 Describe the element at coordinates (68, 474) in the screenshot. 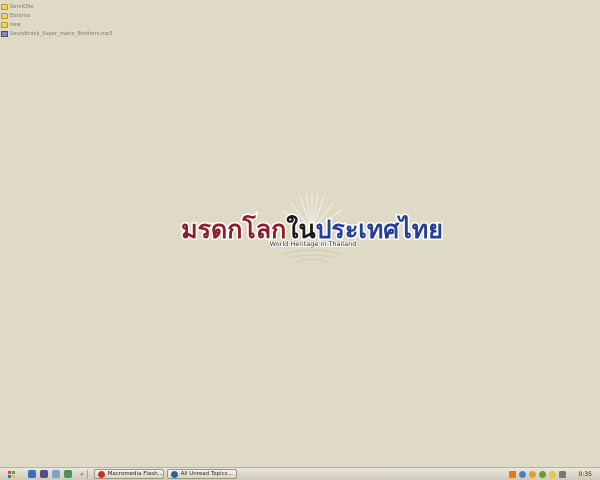

I see `app-icon` at that location.